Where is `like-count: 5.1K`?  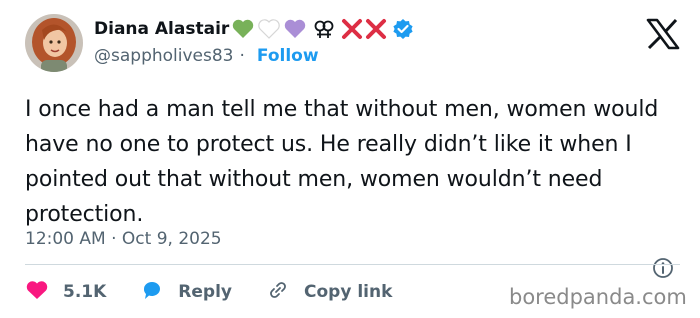 like-count: 5.1K is located at coordinates (85, 292).